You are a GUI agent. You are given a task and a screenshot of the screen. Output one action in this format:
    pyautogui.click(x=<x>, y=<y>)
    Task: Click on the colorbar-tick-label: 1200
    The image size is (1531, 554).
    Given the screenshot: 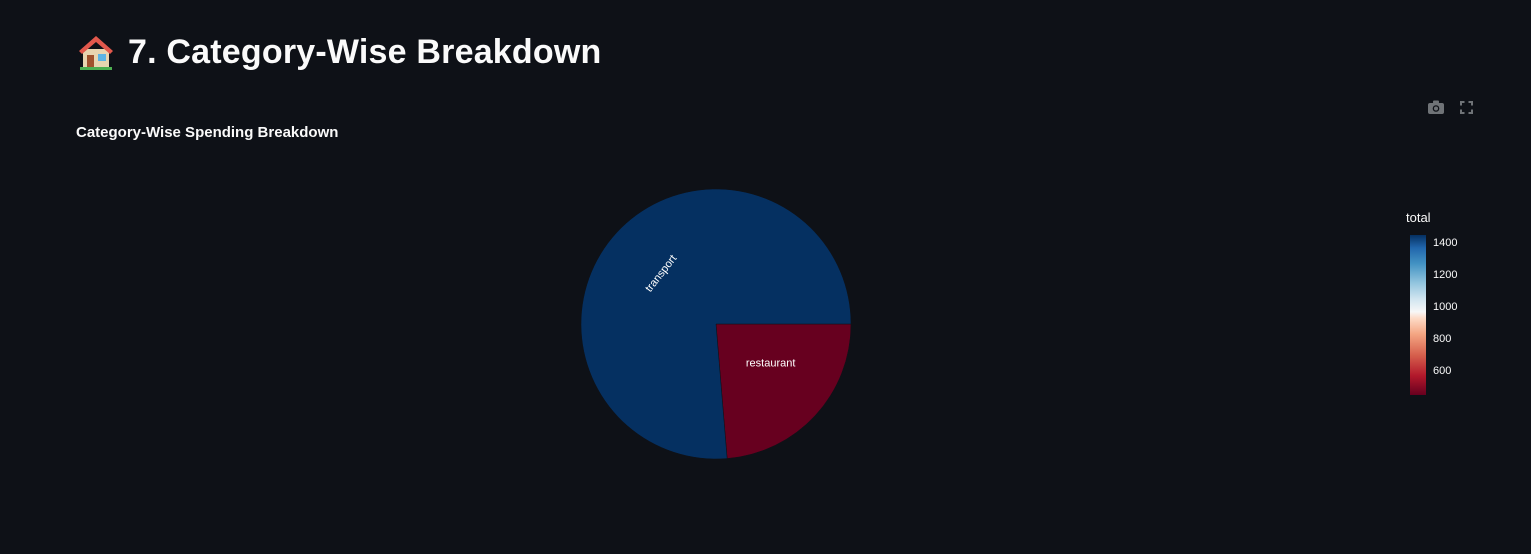 What is the action you would take?
    pyautogui.click(x=1445, y=275)
    